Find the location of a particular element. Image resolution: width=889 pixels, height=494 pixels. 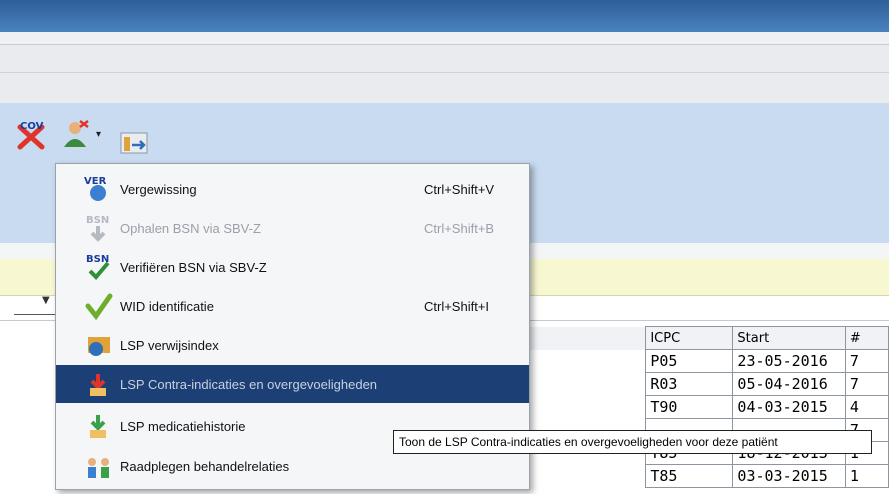

user-dropdown-button is located at coordinates (77, 134).